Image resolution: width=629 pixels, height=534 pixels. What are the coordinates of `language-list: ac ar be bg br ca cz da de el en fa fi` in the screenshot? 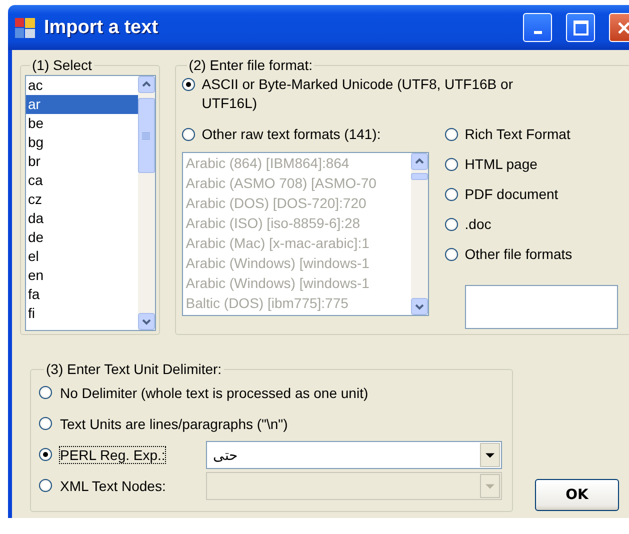 It's located at (90, 203).